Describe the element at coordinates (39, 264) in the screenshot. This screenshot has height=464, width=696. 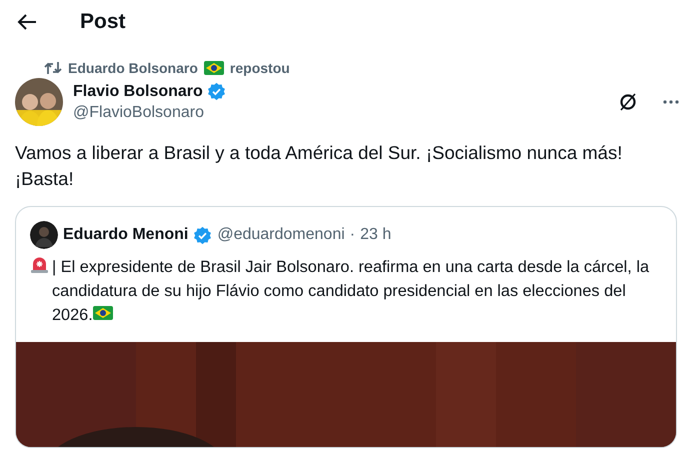
I see `siren-icon` at that location.